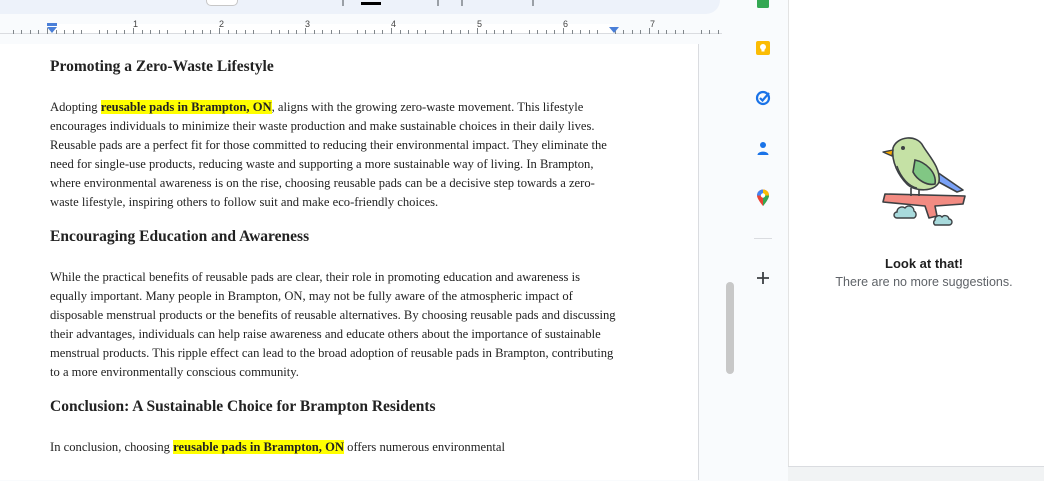 The width and height of the screenshot is (1044, 481). I want to click on paragraph-text: In conclusion, choosing, so click(112, 447).